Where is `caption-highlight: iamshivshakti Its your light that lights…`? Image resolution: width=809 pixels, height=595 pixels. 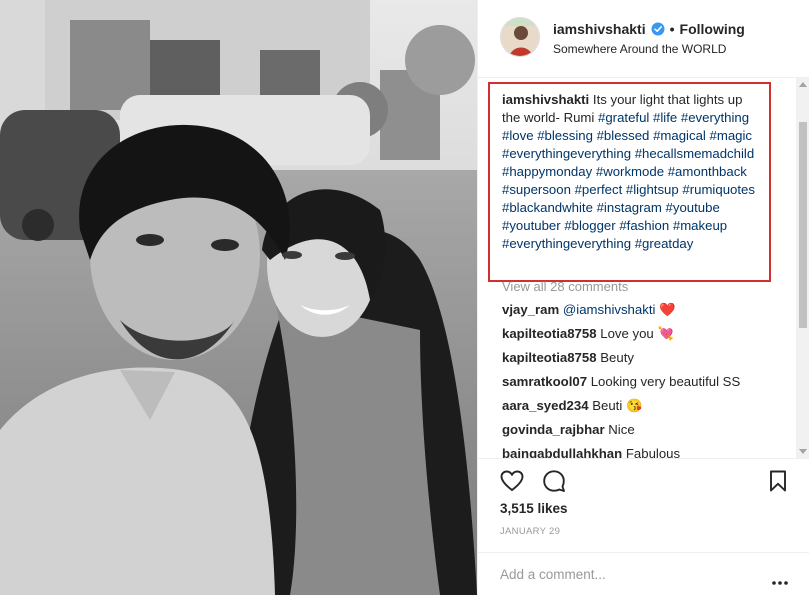
caption-highlight: iamshivshakti Its your light that lights… is located at coordinates (629, 182).